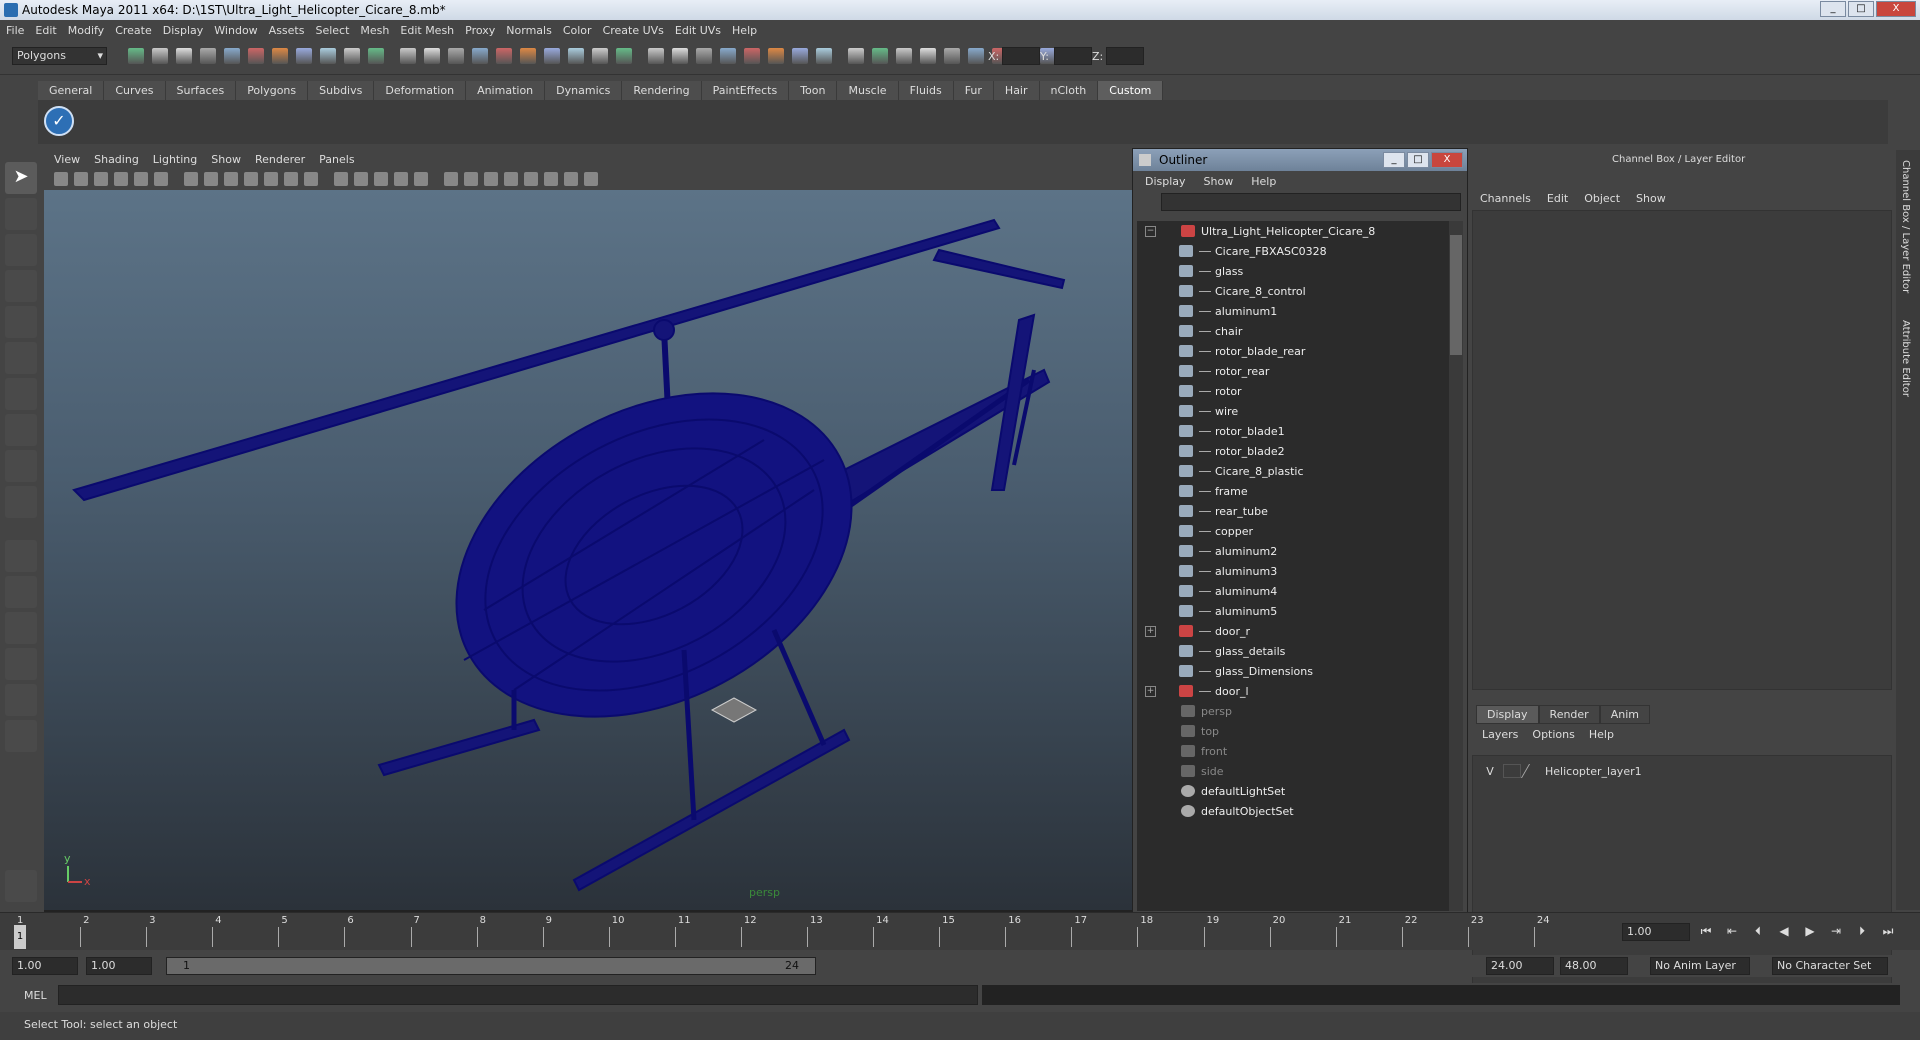  Describe the element at coordinates (420, 90) in the screenshot. I see `shelf-tab-deformation: Deformation` at that location.